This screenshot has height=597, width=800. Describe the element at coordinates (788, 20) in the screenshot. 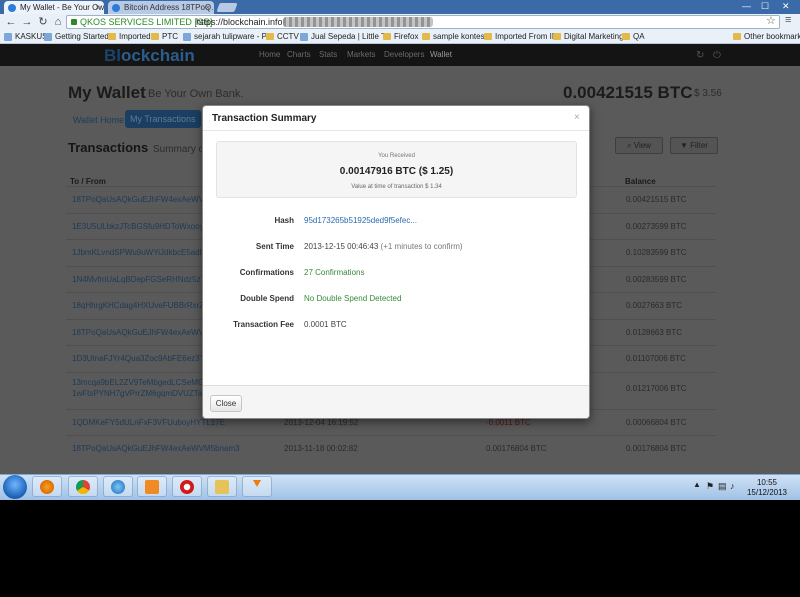

I see `wrench-menu-icon: ≡` at that location.